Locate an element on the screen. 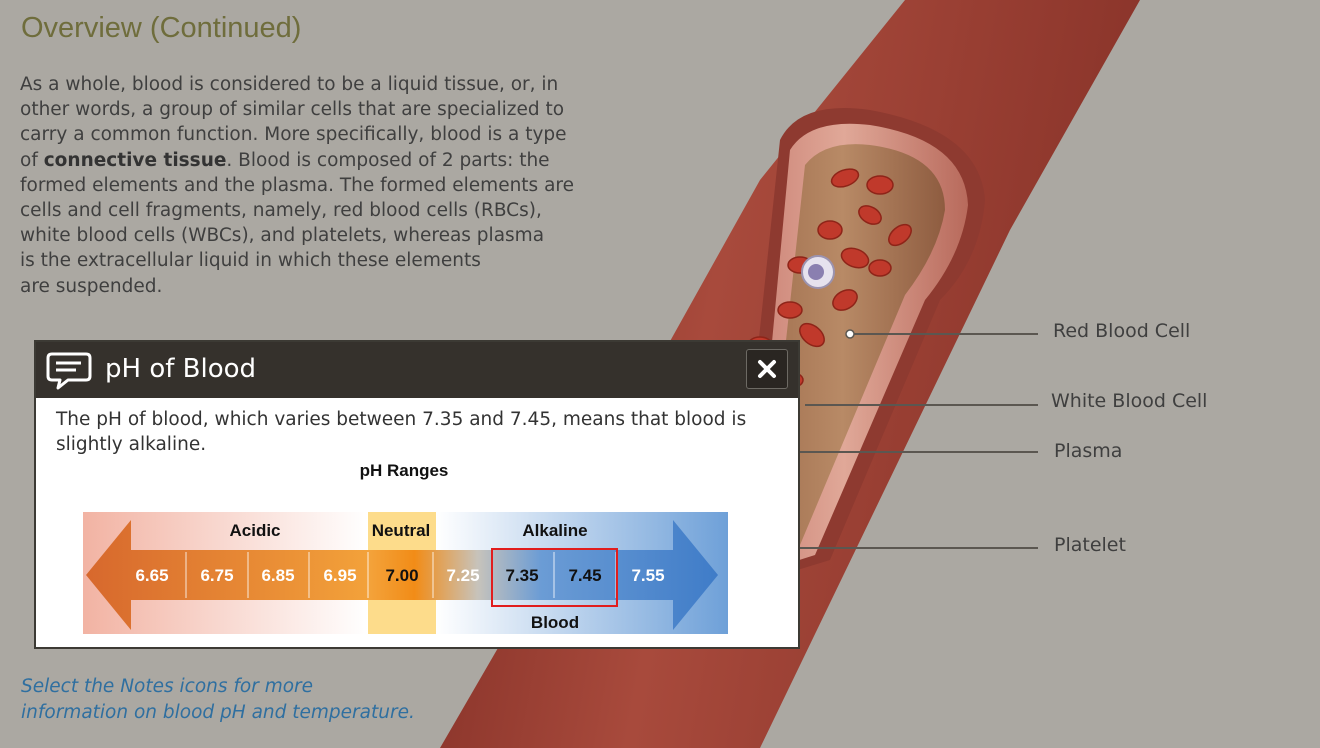 This screenshot has height=748, width=1320. neutral-label: Neutral is located at coordinates (401, 530).